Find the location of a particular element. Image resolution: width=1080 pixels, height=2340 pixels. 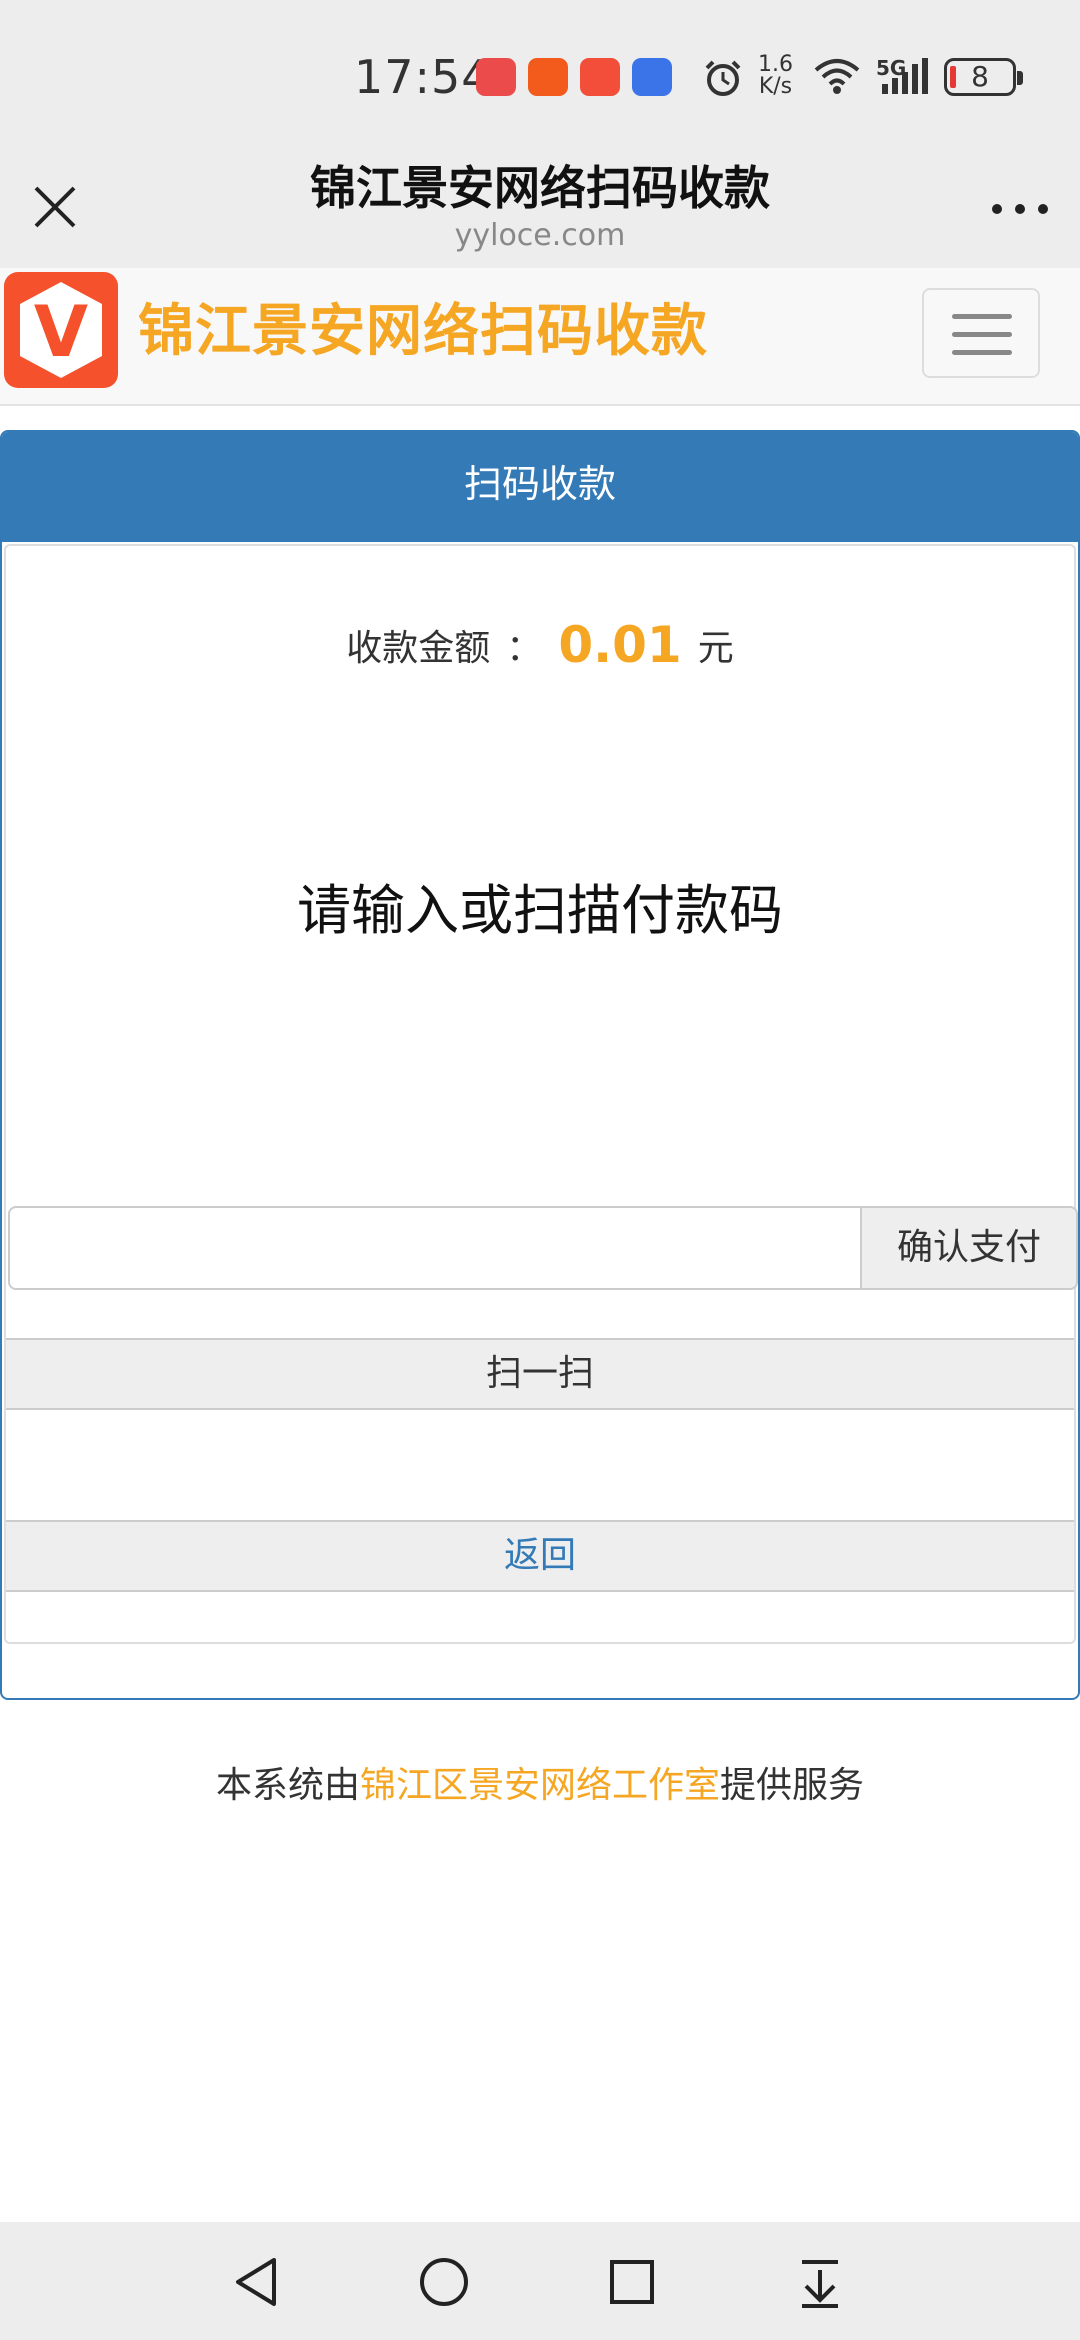

alarm-icon is located at coordinates (723, 78).